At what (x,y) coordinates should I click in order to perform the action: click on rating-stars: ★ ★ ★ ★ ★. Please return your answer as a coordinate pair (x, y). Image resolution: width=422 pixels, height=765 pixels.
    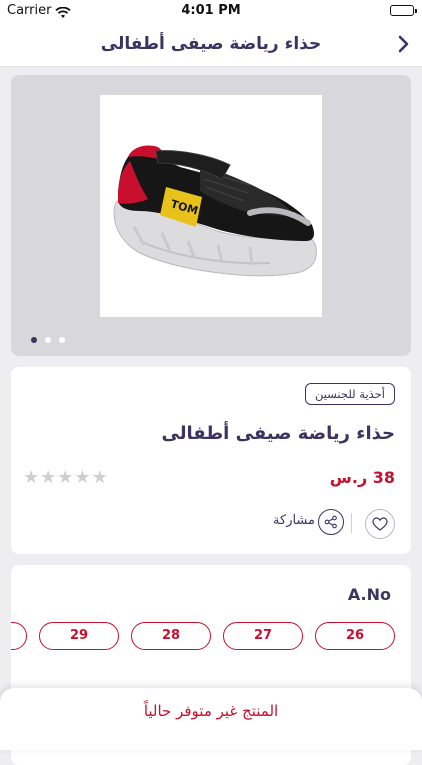
    Looking at the image, I should click on (65, 478).